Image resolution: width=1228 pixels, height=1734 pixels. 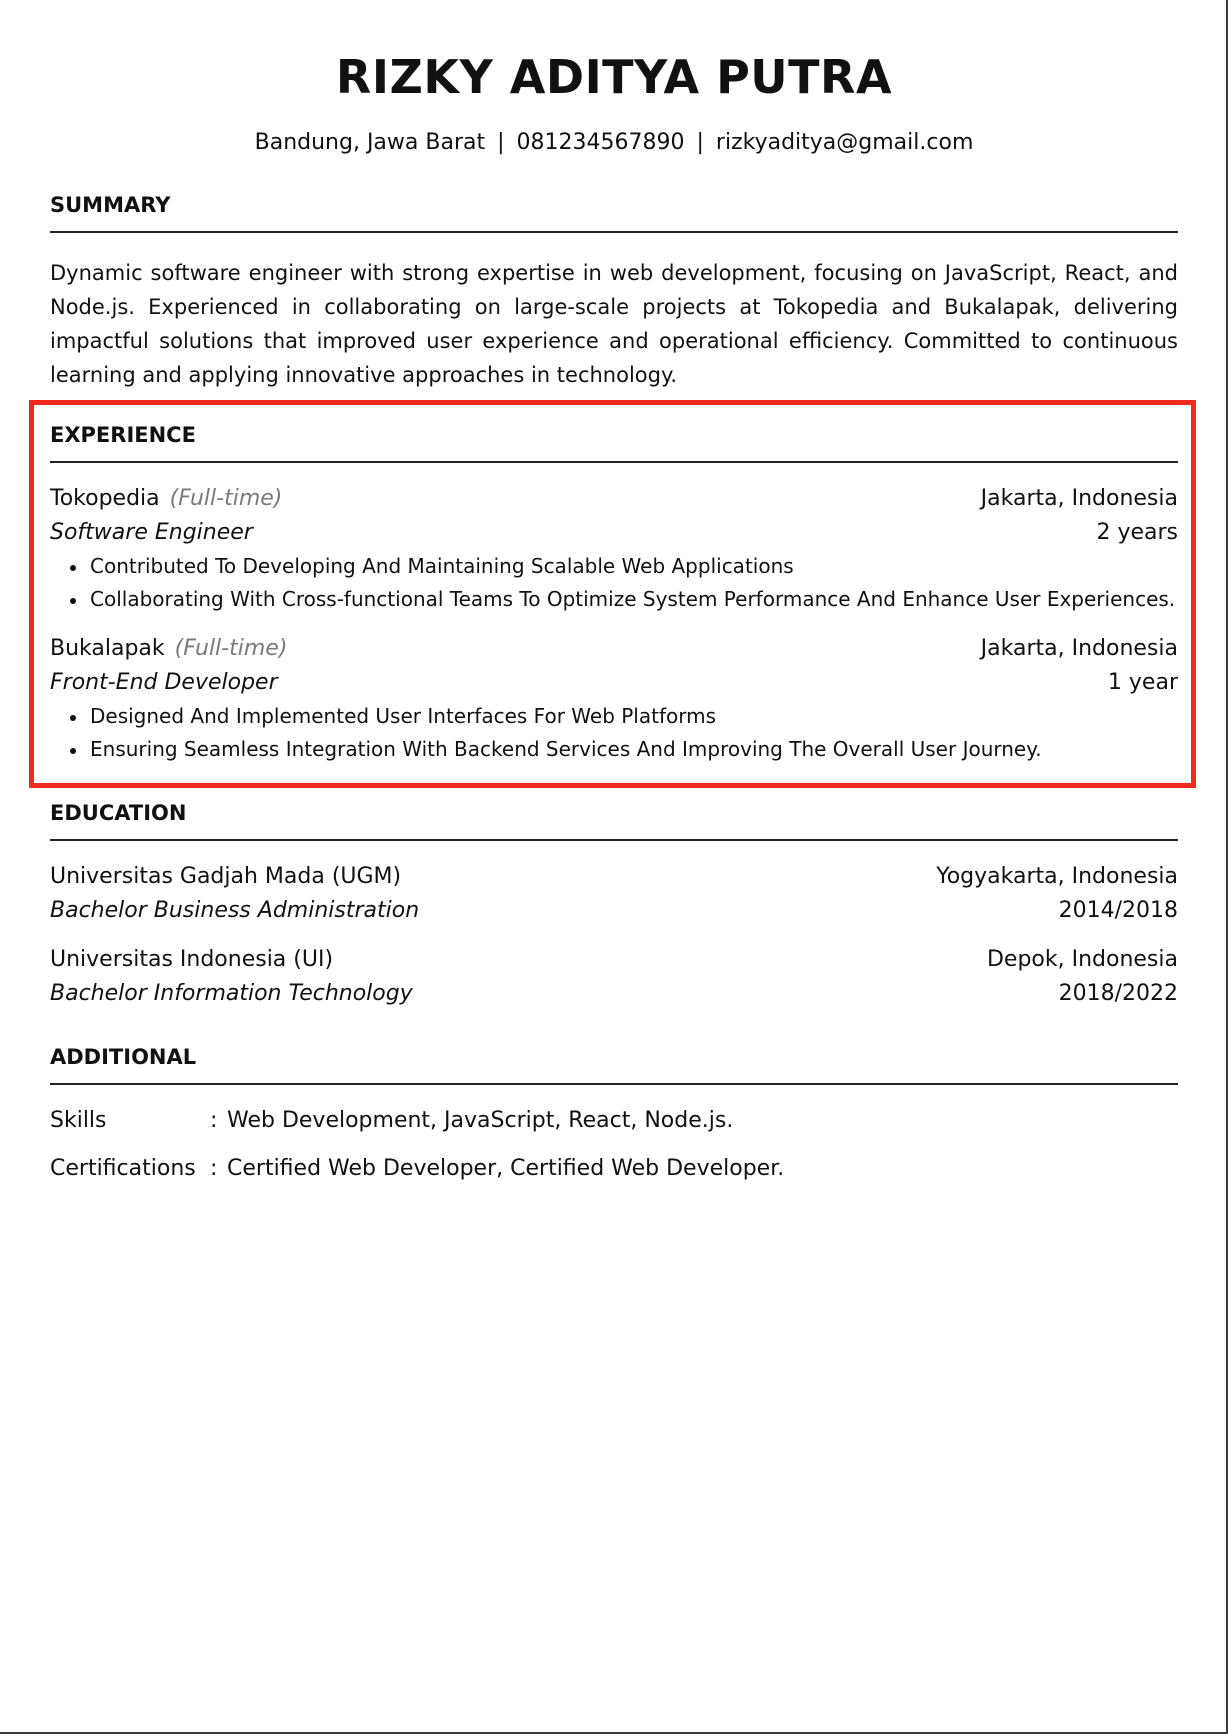 I want to click on school-location: Depok, Indonesia, so click(x=1082, y=959).